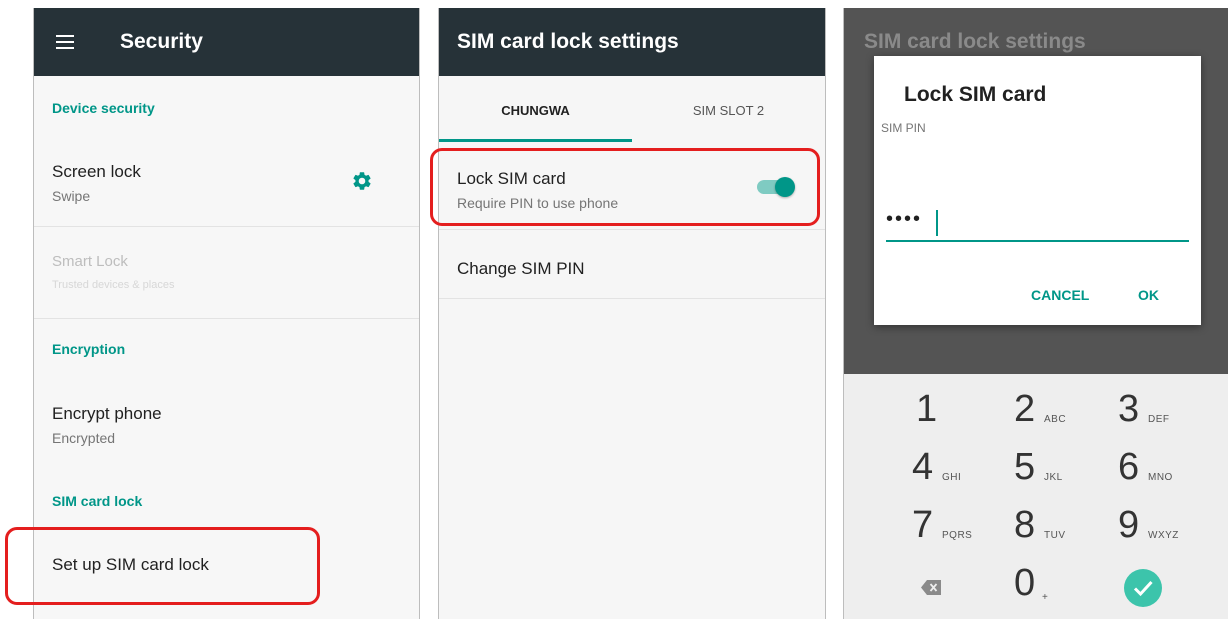 The height and width of the screenshot is (619, 1228). I want to click on done-key, so click(1144, 590).